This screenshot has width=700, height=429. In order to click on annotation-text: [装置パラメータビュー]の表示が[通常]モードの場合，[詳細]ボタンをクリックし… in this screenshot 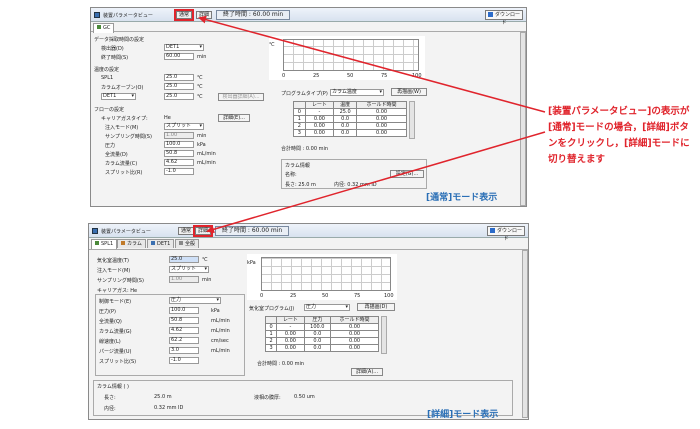, I will do `click(619, 135)`.